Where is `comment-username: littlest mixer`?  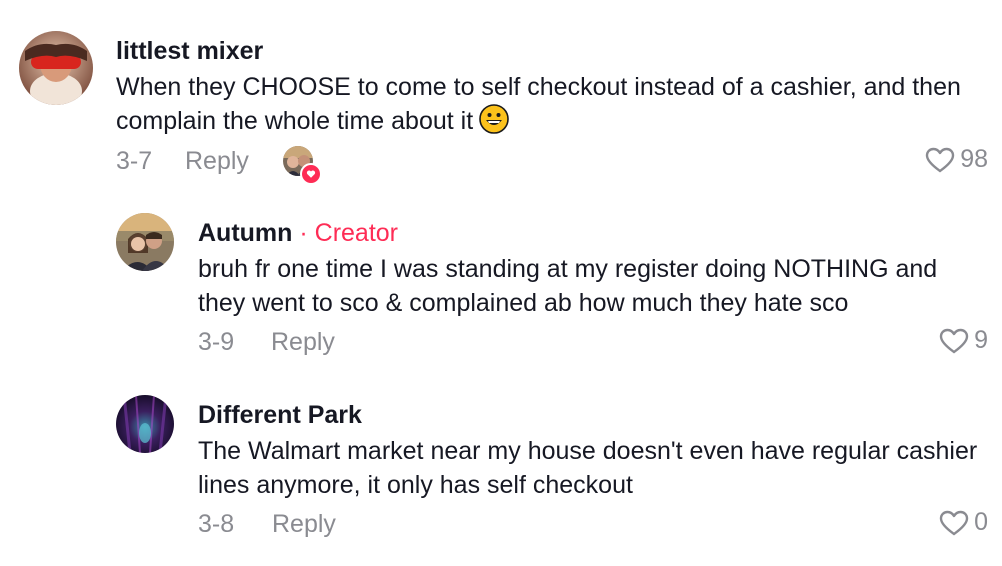
comment-username: littlest mixer is located at coordinates (189, 51).